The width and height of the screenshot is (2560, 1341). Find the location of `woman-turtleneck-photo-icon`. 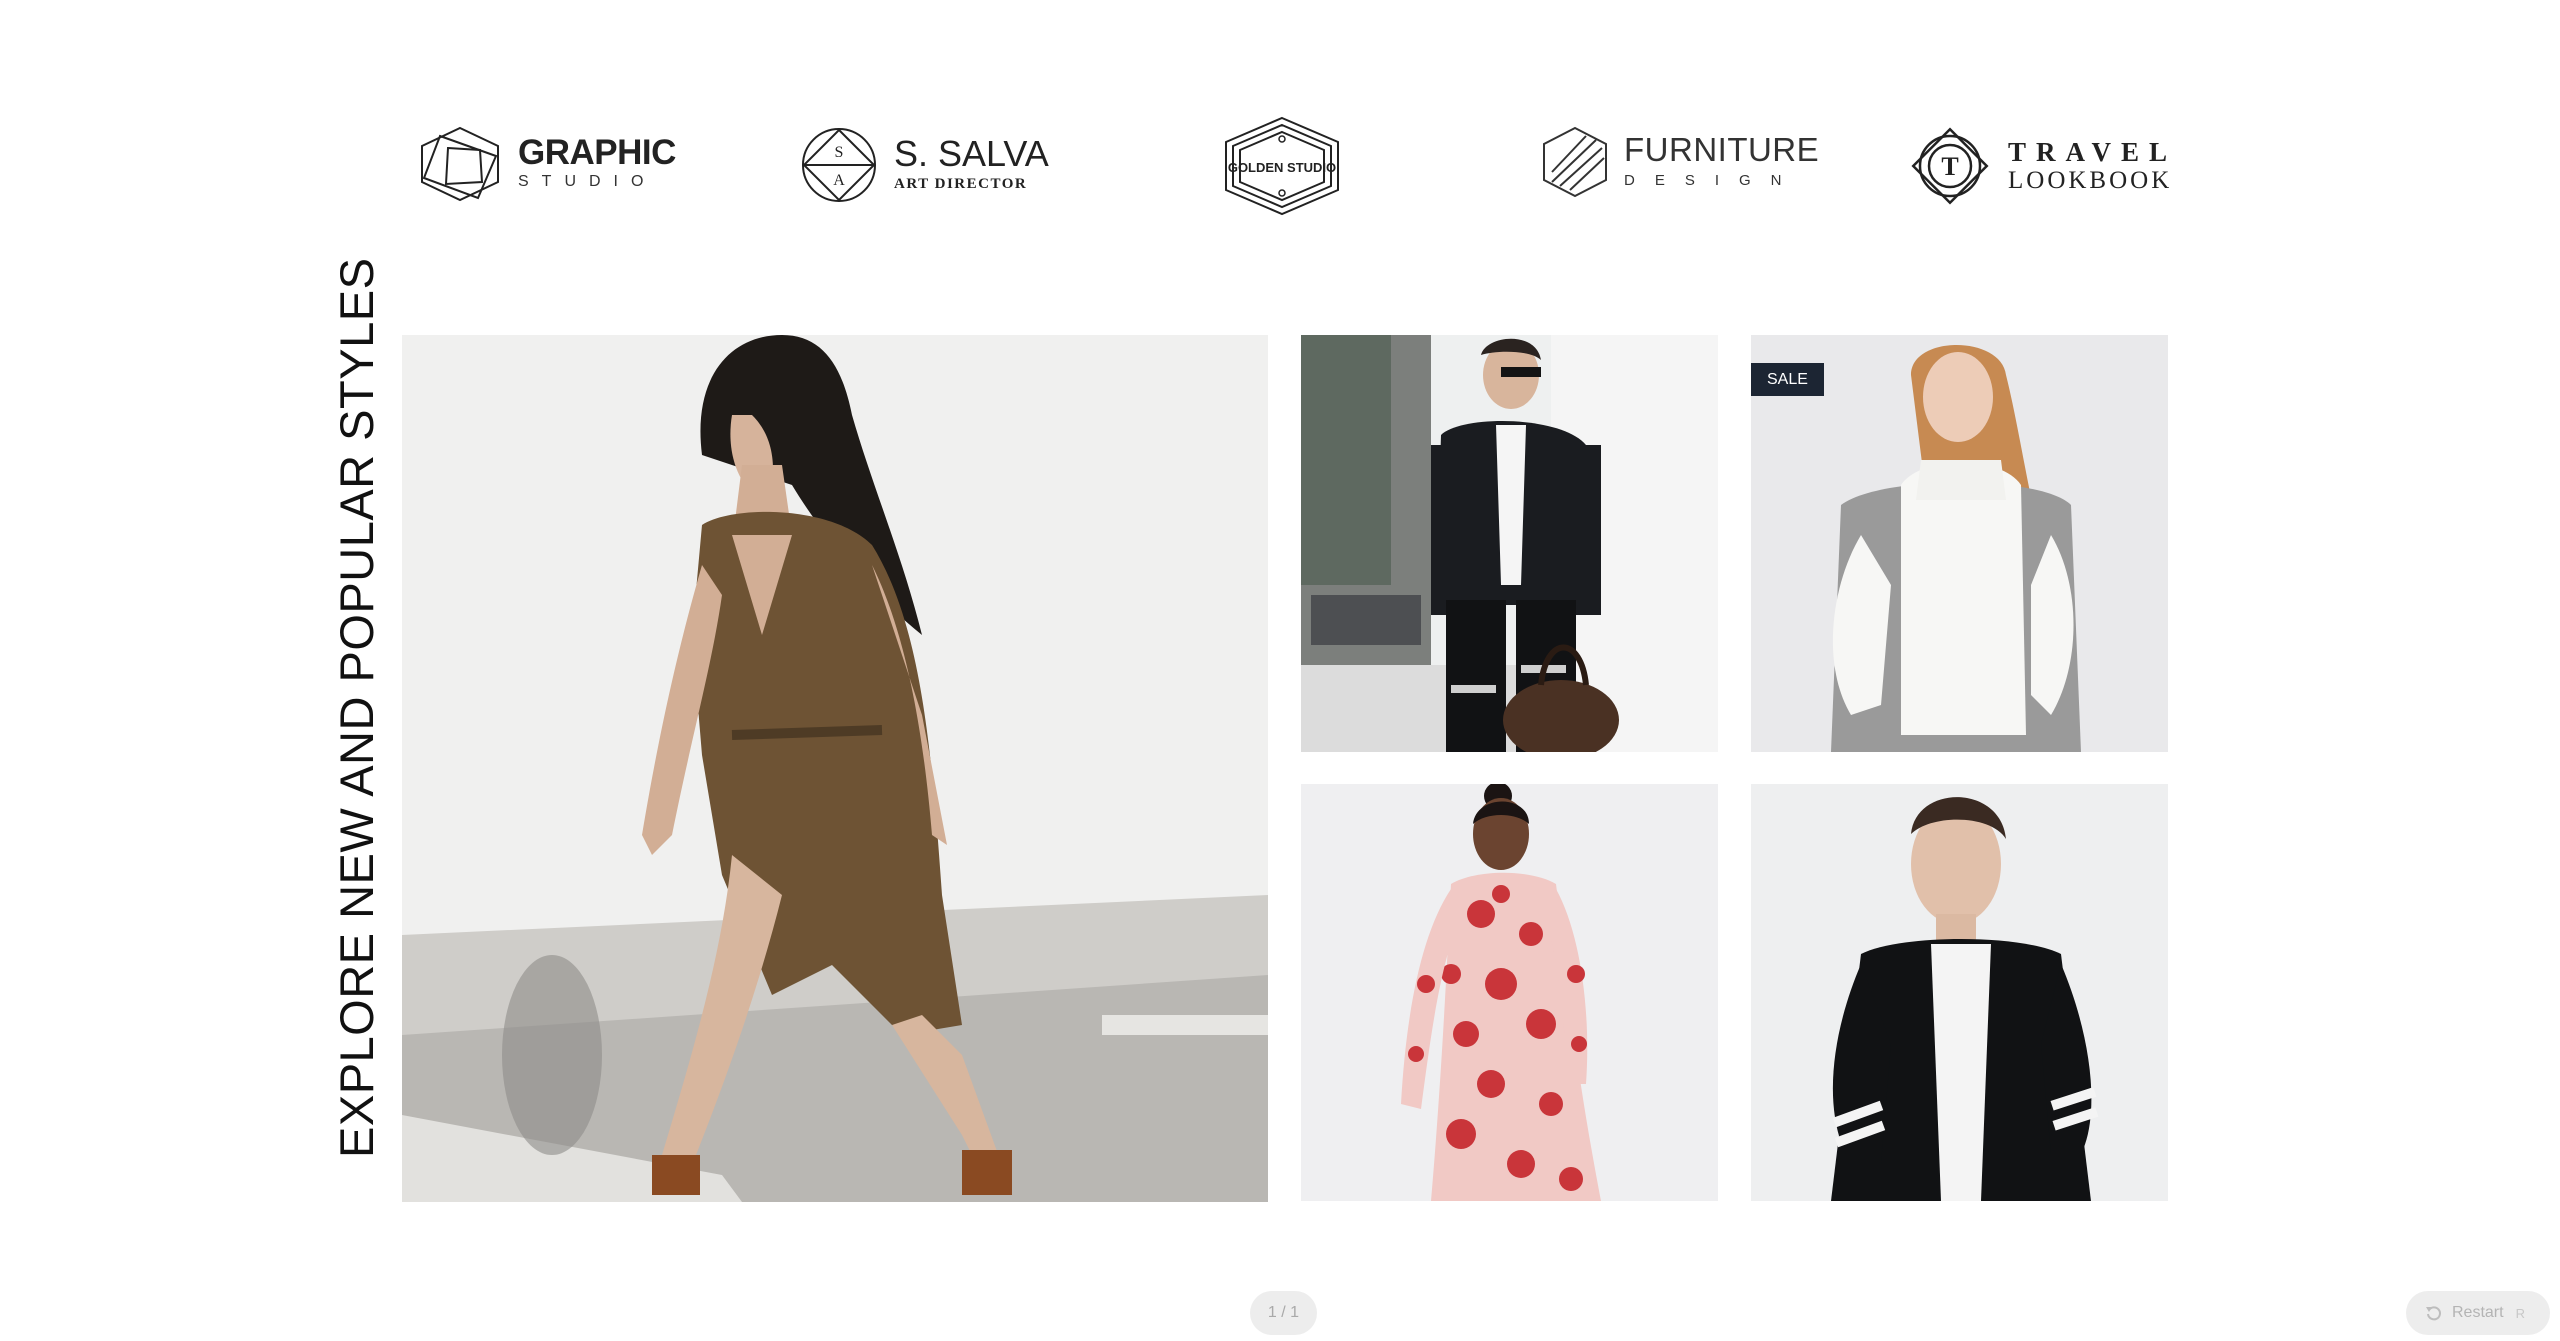

woman-turtleneck-photo-icon is located at coordinates (1959, 543).